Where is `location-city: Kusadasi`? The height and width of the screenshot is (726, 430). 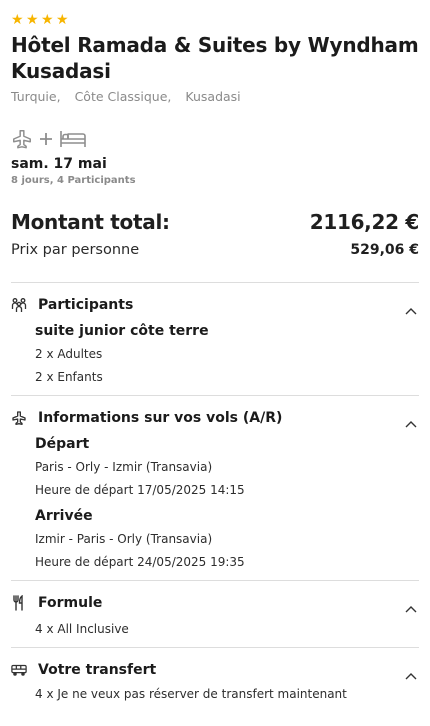
location-city: Kusadasi is located at coordinates (213, 96).